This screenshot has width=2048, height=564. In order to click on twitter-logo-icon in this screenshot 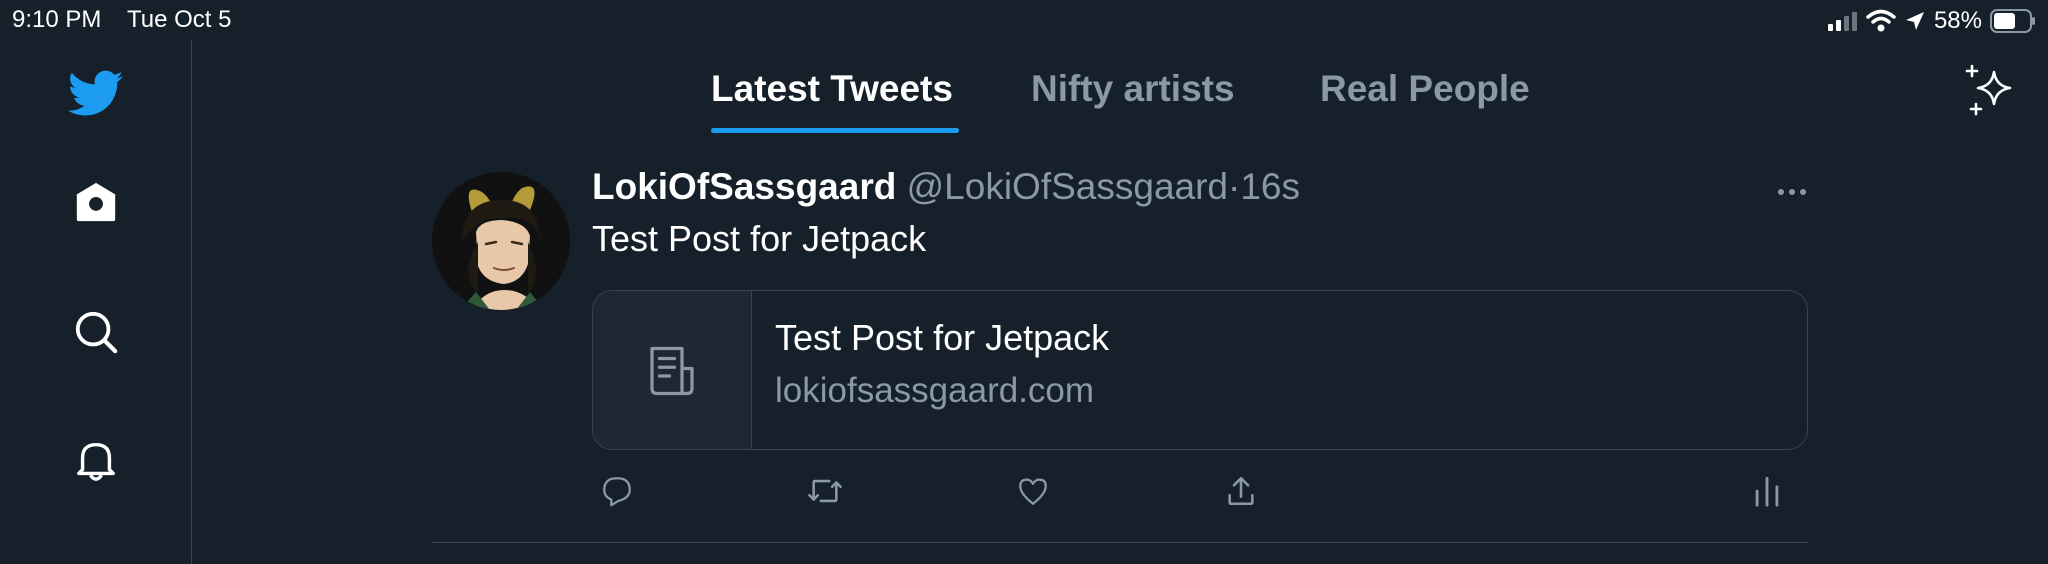, I will do `click(96, 94)`.